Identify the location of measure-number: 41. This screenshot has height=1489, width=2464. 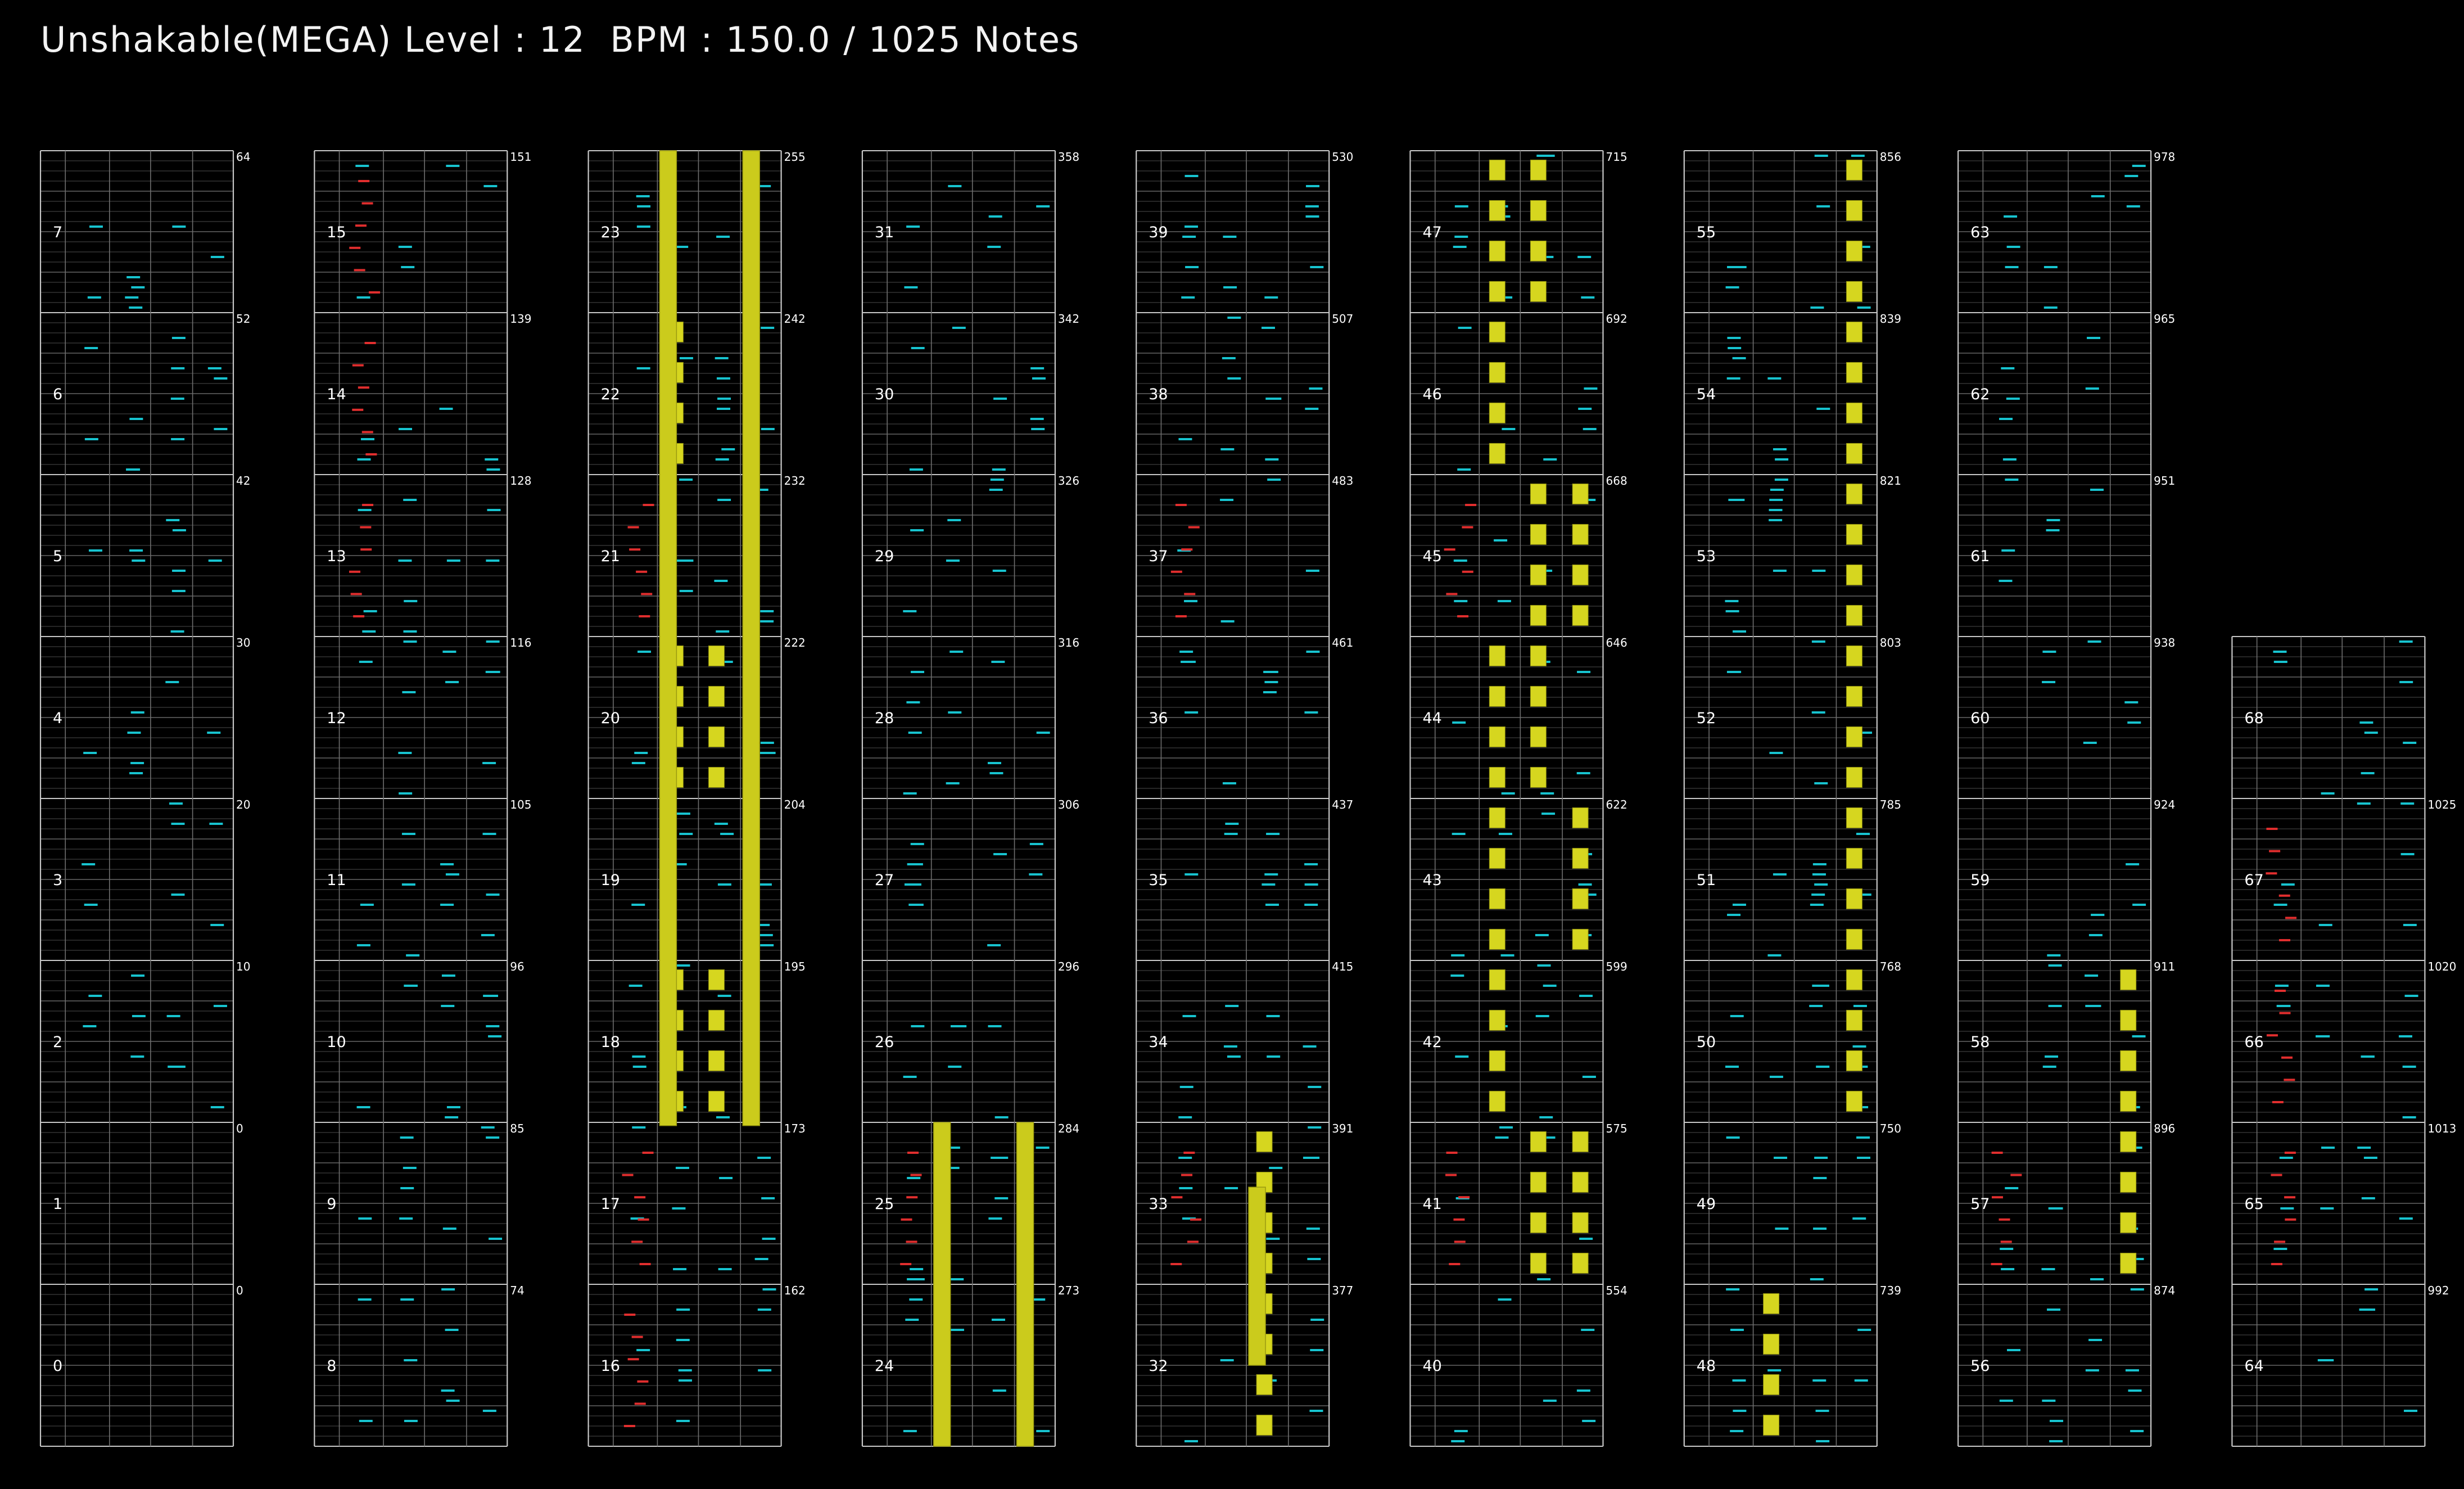
(1432, 1204).